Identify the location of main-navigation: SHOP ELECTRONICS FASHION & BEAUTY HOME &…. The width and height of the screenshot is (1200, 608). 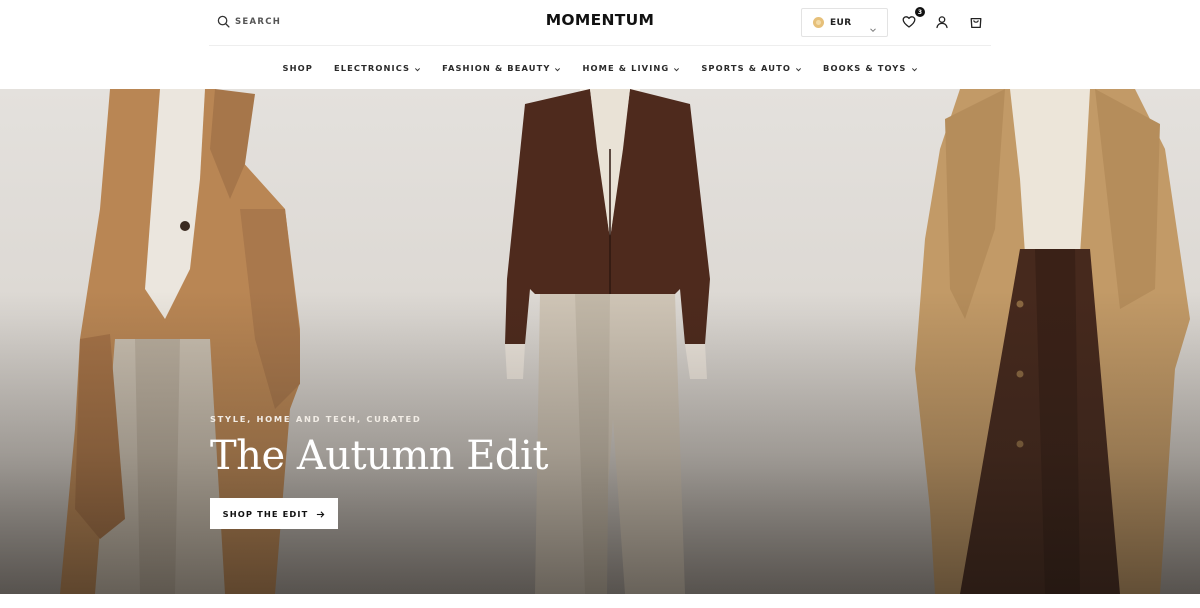
(600, 67).